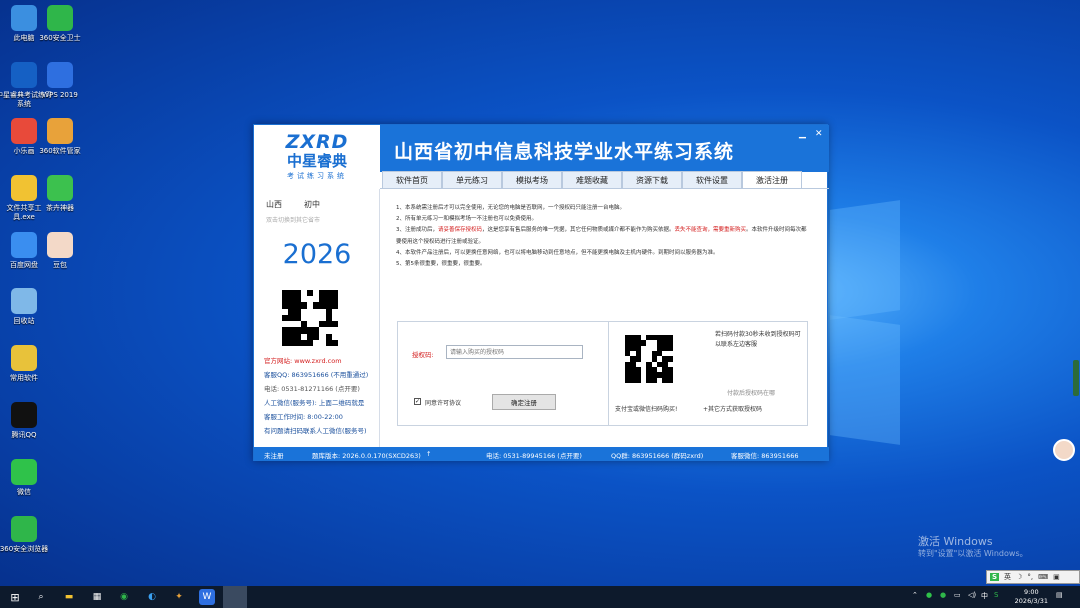  Describe the element at coordinates (772, 180) in the screenshot. I see `tab-6: 激活注册` at that location.